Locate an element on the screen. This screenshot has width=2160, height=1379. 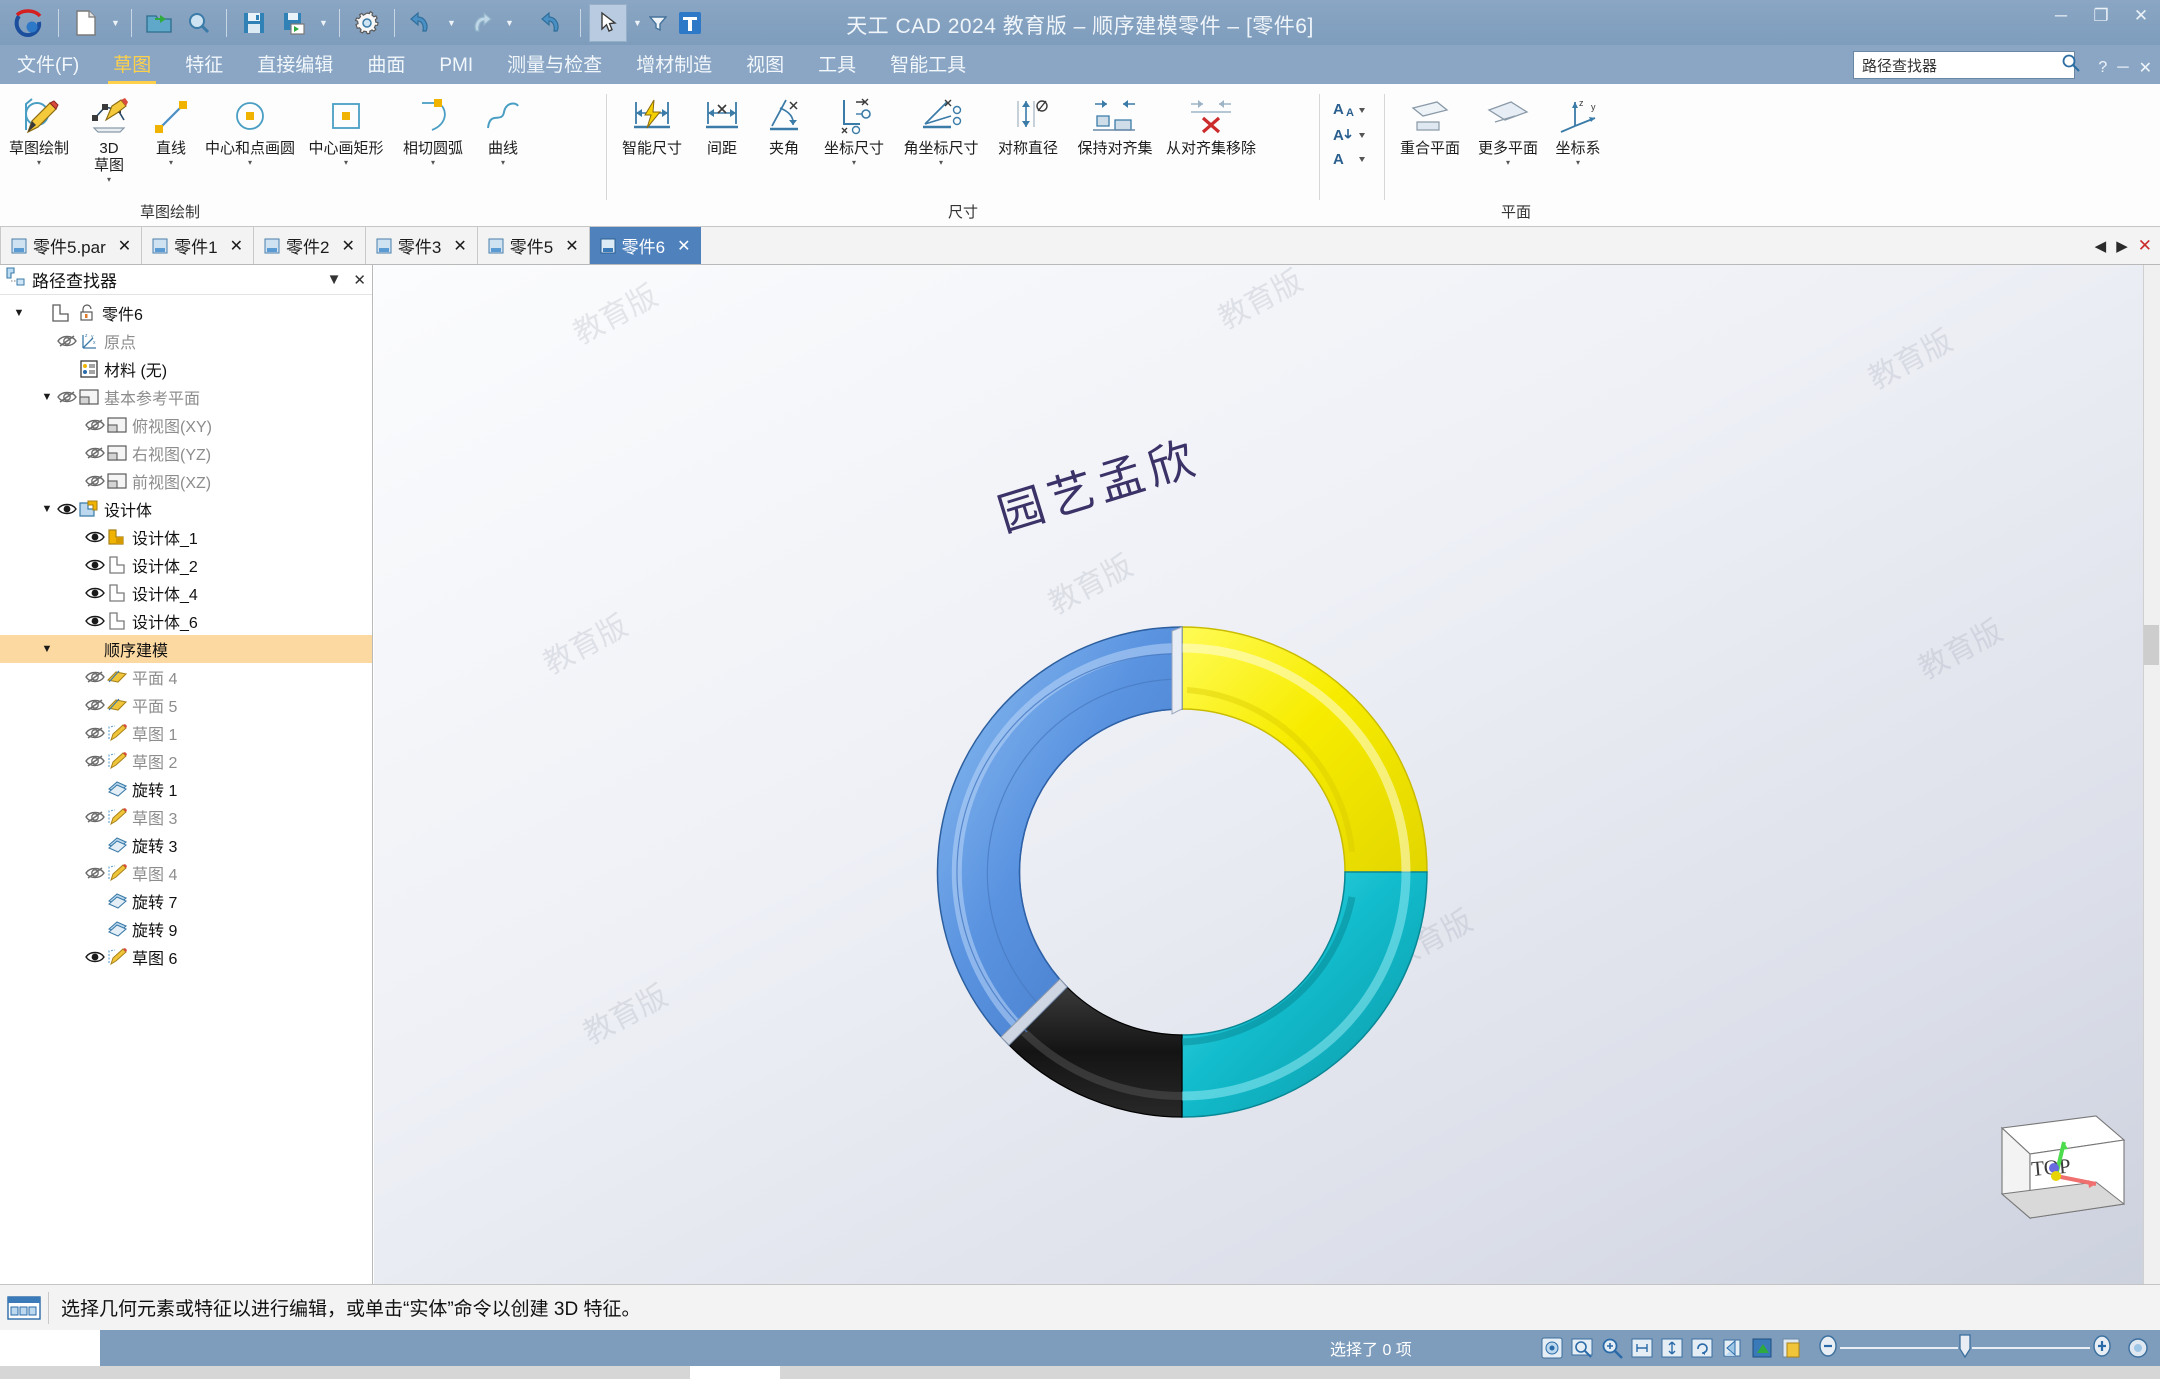
help-button: ? is located at coordinates (2102, 68).